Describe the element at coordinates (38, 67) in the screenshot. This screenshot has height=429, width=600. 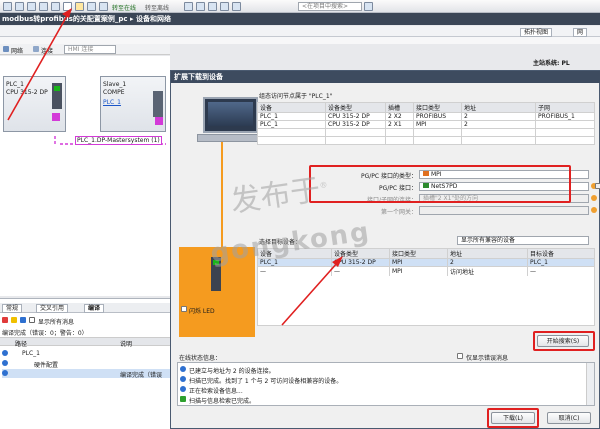
I see `arrow-to-download-icon` at that location.